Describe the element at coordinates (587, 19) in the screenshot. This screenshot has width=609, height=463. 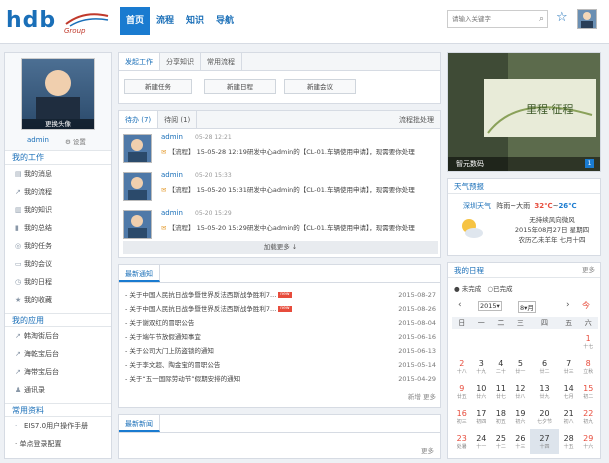
I see `user-avatar` at that location.